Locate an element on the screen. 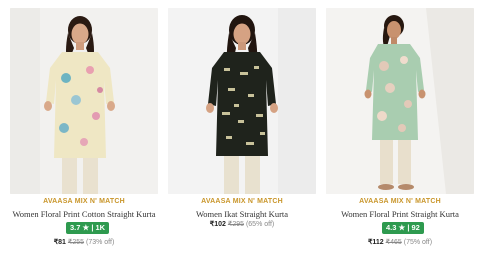 The height and width of the screenshot is (258, 500). discount-label: (73% off) is located at coordinates (100, 242).